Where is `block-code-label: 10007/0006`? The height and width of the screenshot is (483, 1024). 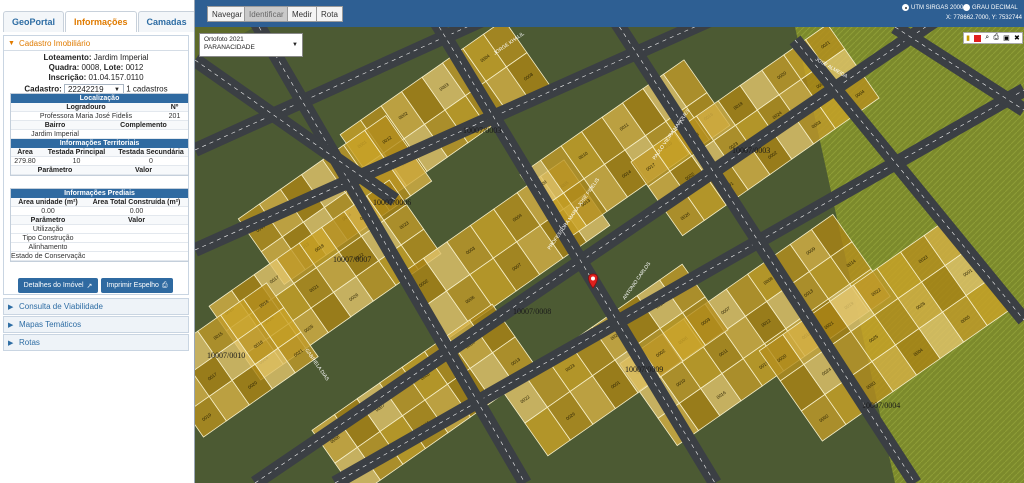
block-code-label: 10007/0006 is located at coordinates (392, 202).